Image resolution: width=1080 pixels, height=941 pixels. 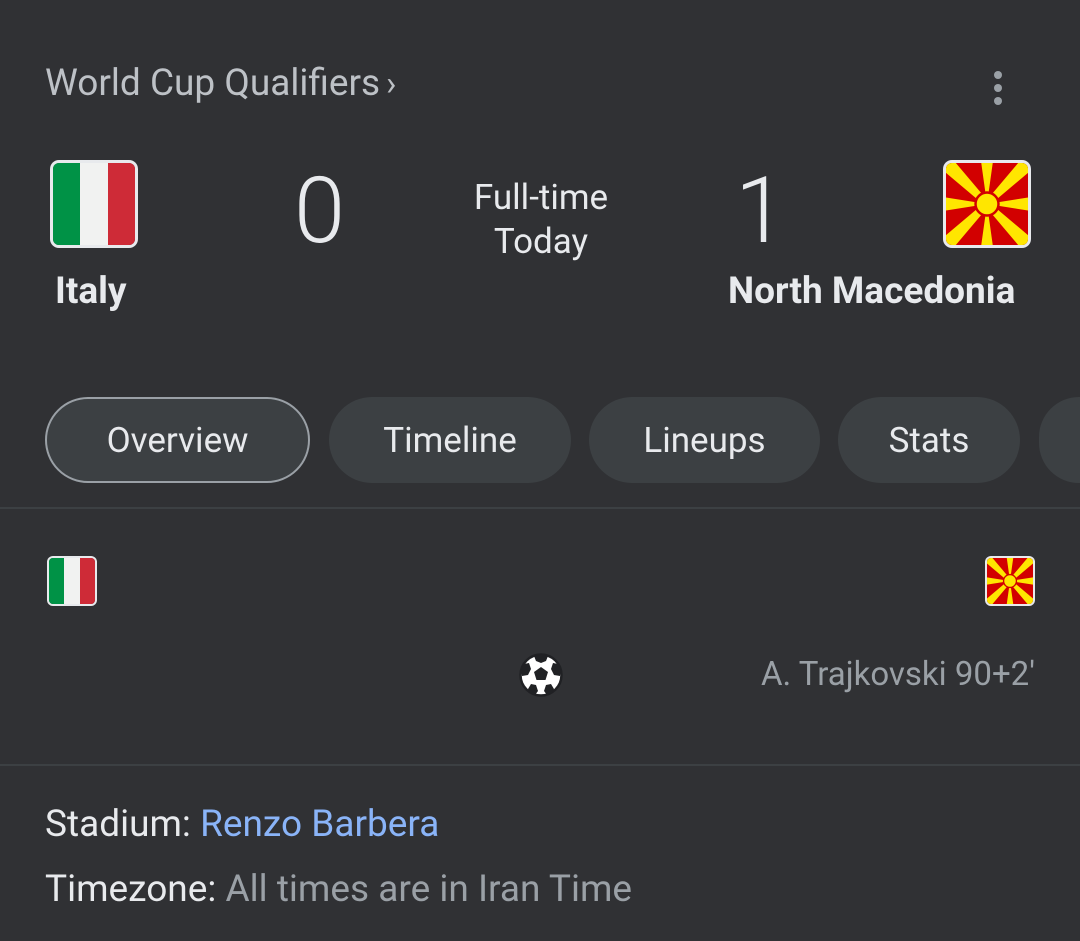 What do you see at coordinates (704, 440) in the screenshot?
I see `tab-lineups: Lineups` at bounding box center [704, 440].